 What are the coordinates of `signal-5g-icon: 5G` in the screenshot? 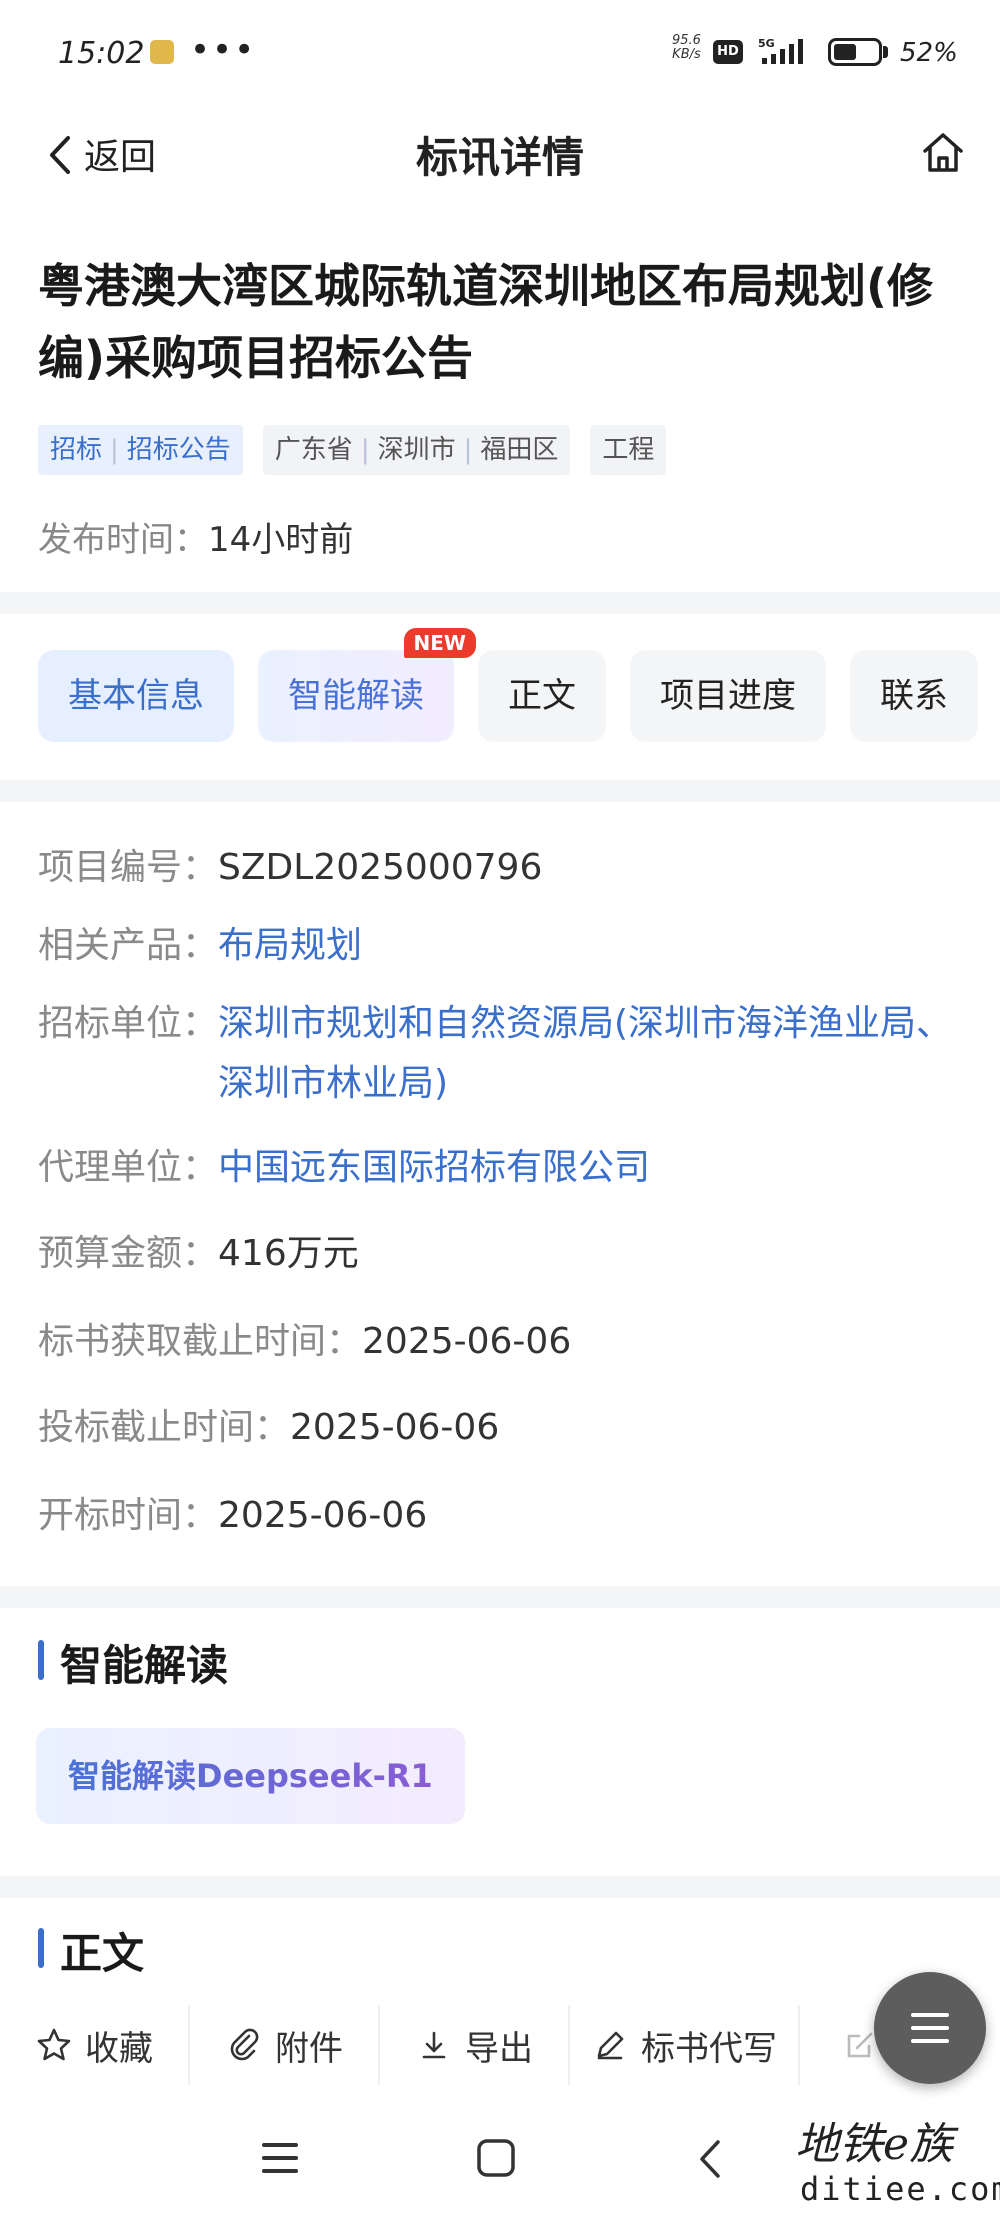 It's located at (780, 50).